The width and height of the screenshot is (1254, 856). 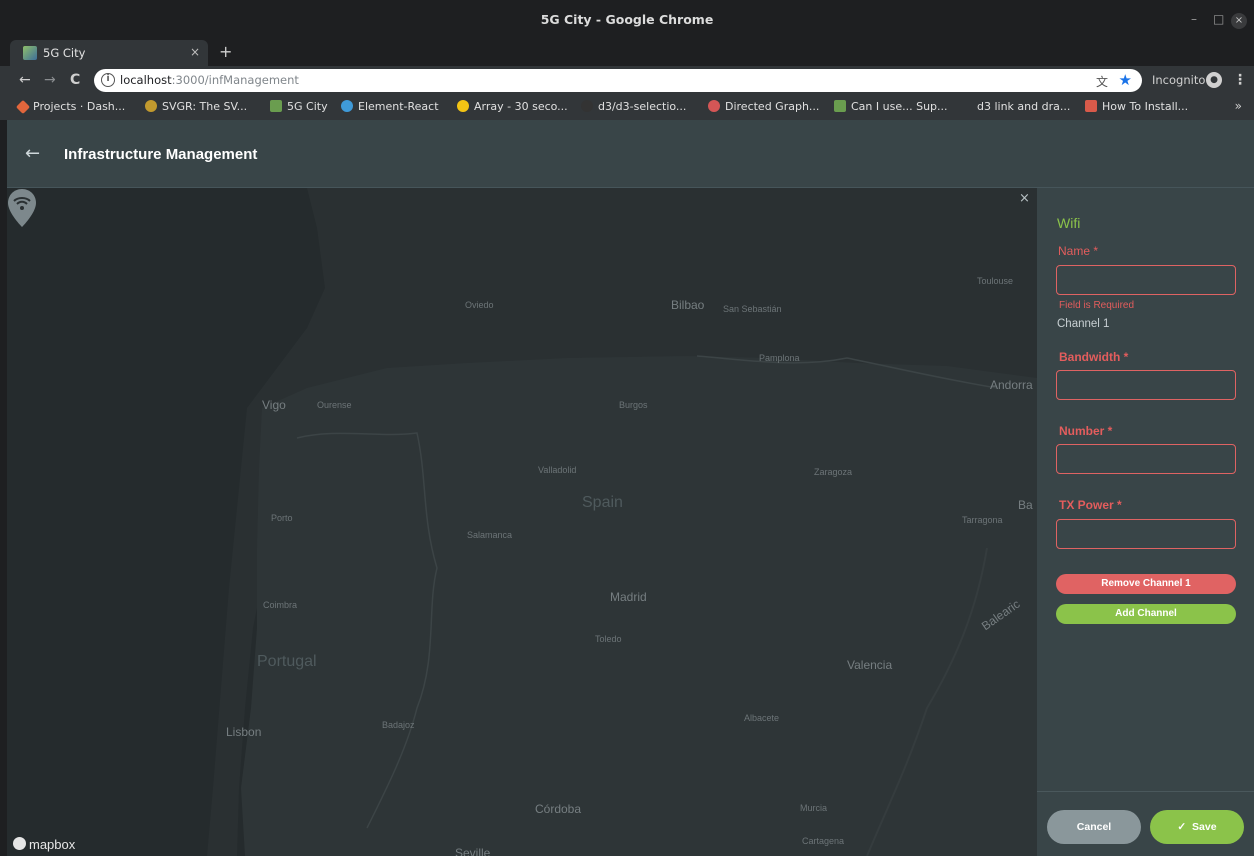 I want to click on map-label: Burgos, so click(x=633, y=405).